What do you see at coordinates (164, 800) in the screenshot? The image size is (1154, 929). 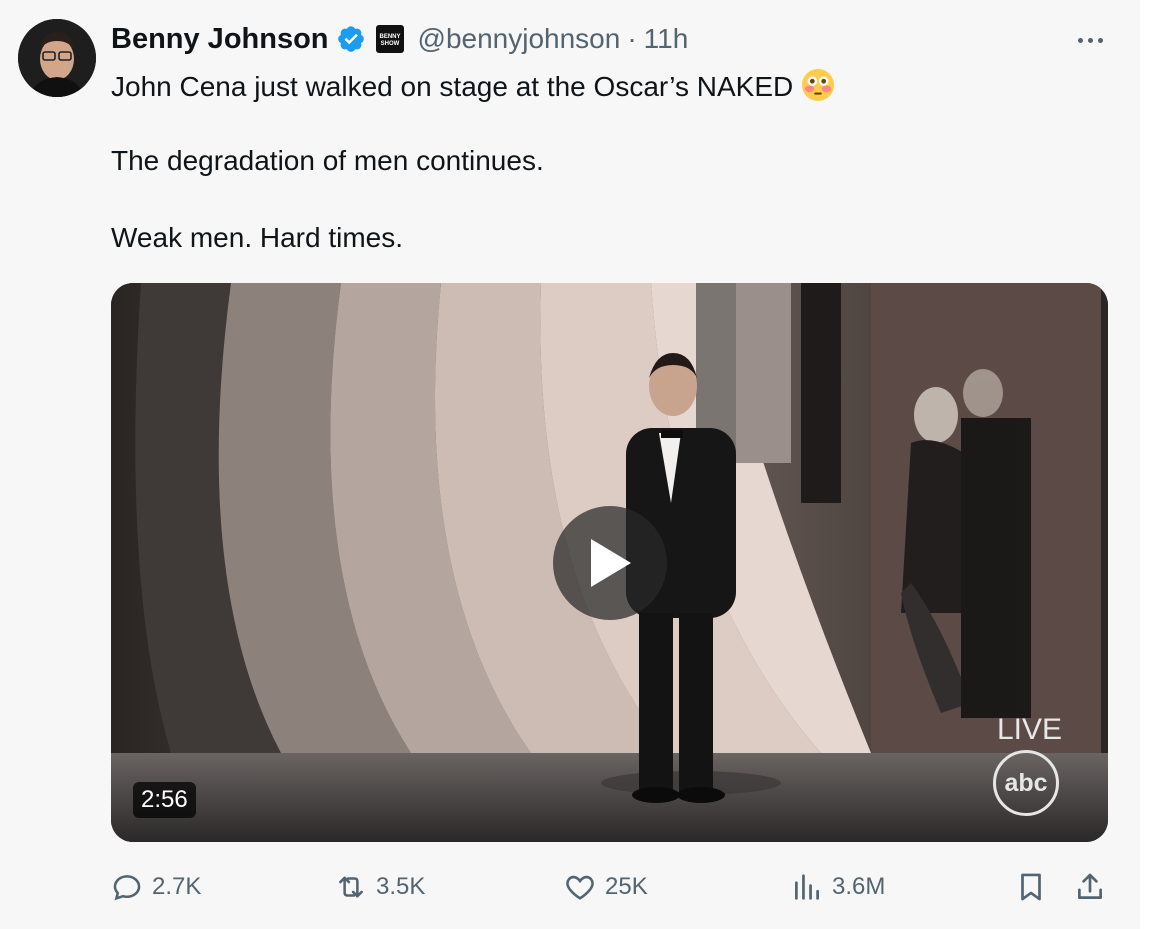 I see `video-duration: 2:56` at bounding box center [164, 800].